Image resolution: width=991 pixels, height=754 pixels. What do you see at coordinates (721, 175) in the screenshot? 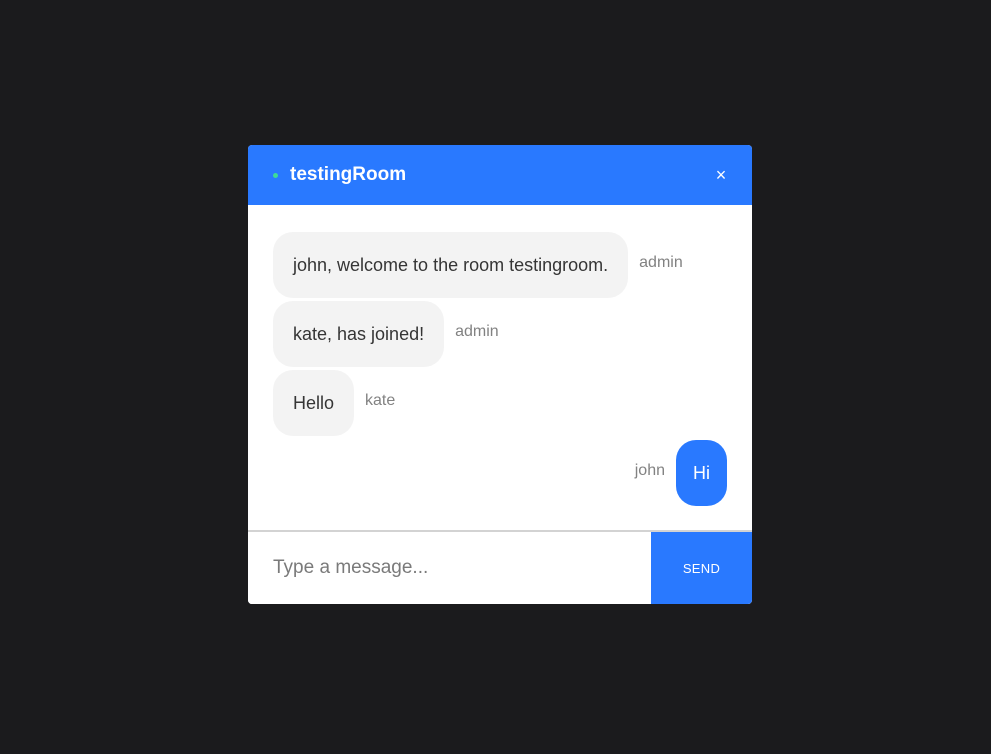
I see `close-button: ×` at bounding box center [721, 175].